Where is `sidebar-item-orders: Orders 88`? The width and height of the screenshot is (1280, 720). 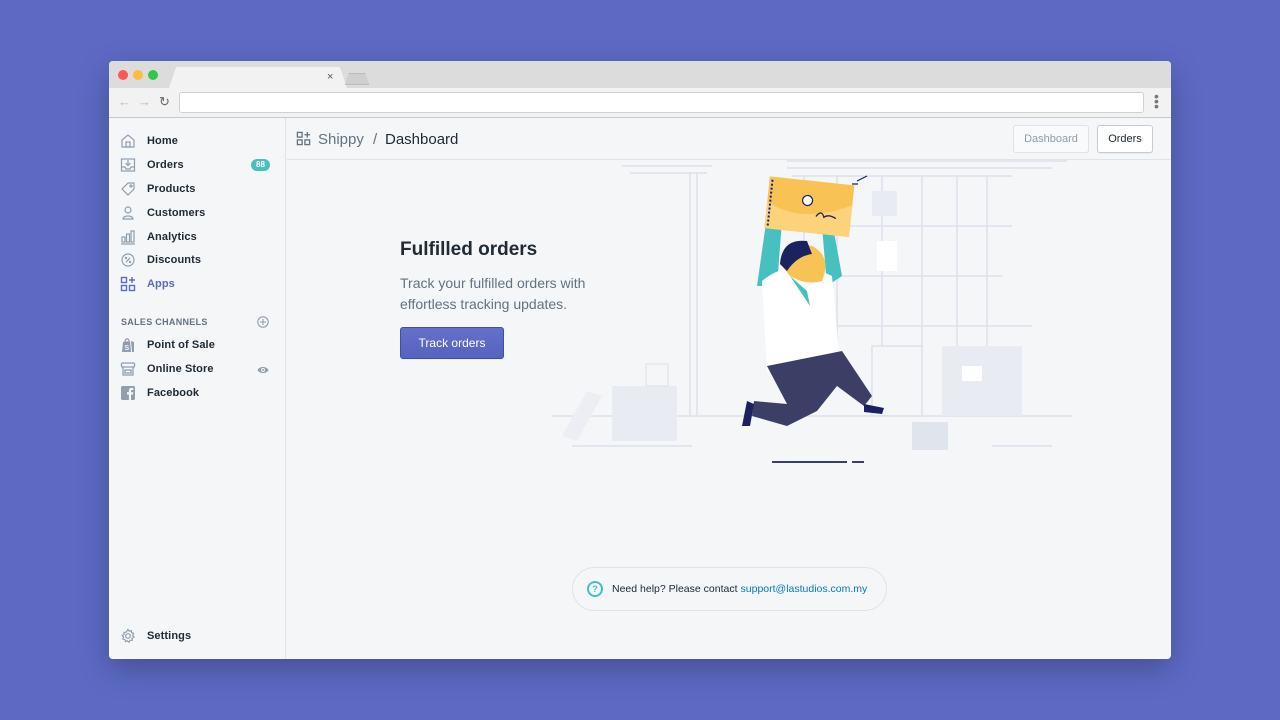
sidebar-item-orders: Orders 88 is located at coordinates (197, 165).